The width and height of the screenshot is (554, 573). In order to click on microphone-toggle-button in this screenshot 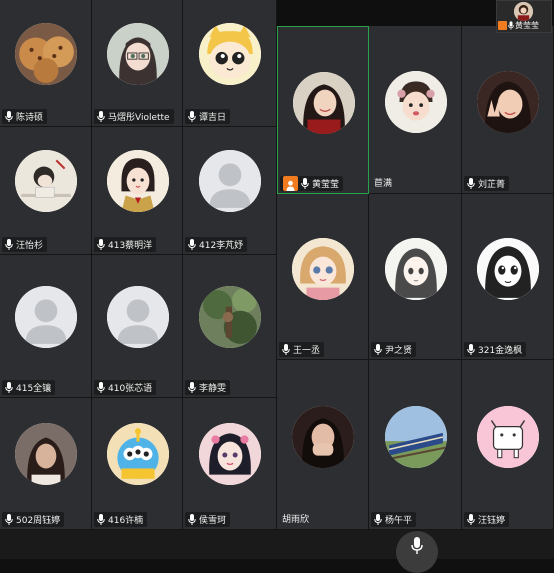, I will do `click(417, 552)`.